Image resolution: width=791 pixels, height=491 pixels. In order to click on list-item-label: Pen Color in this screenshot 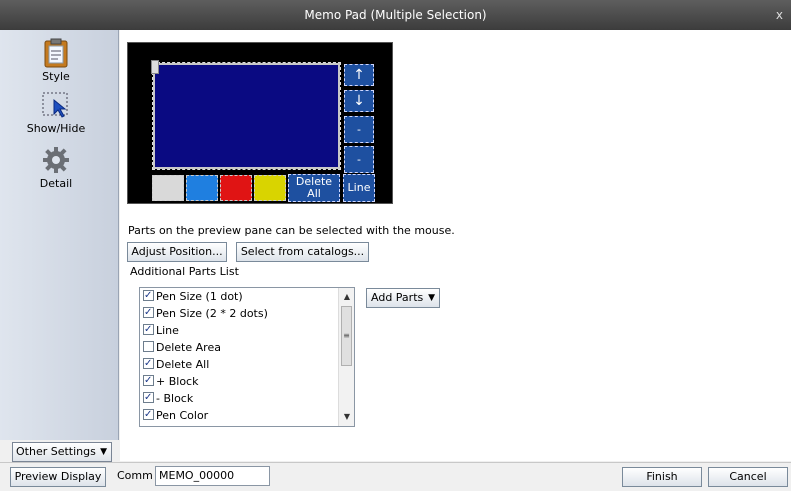, I will do `click(182, 415)`.